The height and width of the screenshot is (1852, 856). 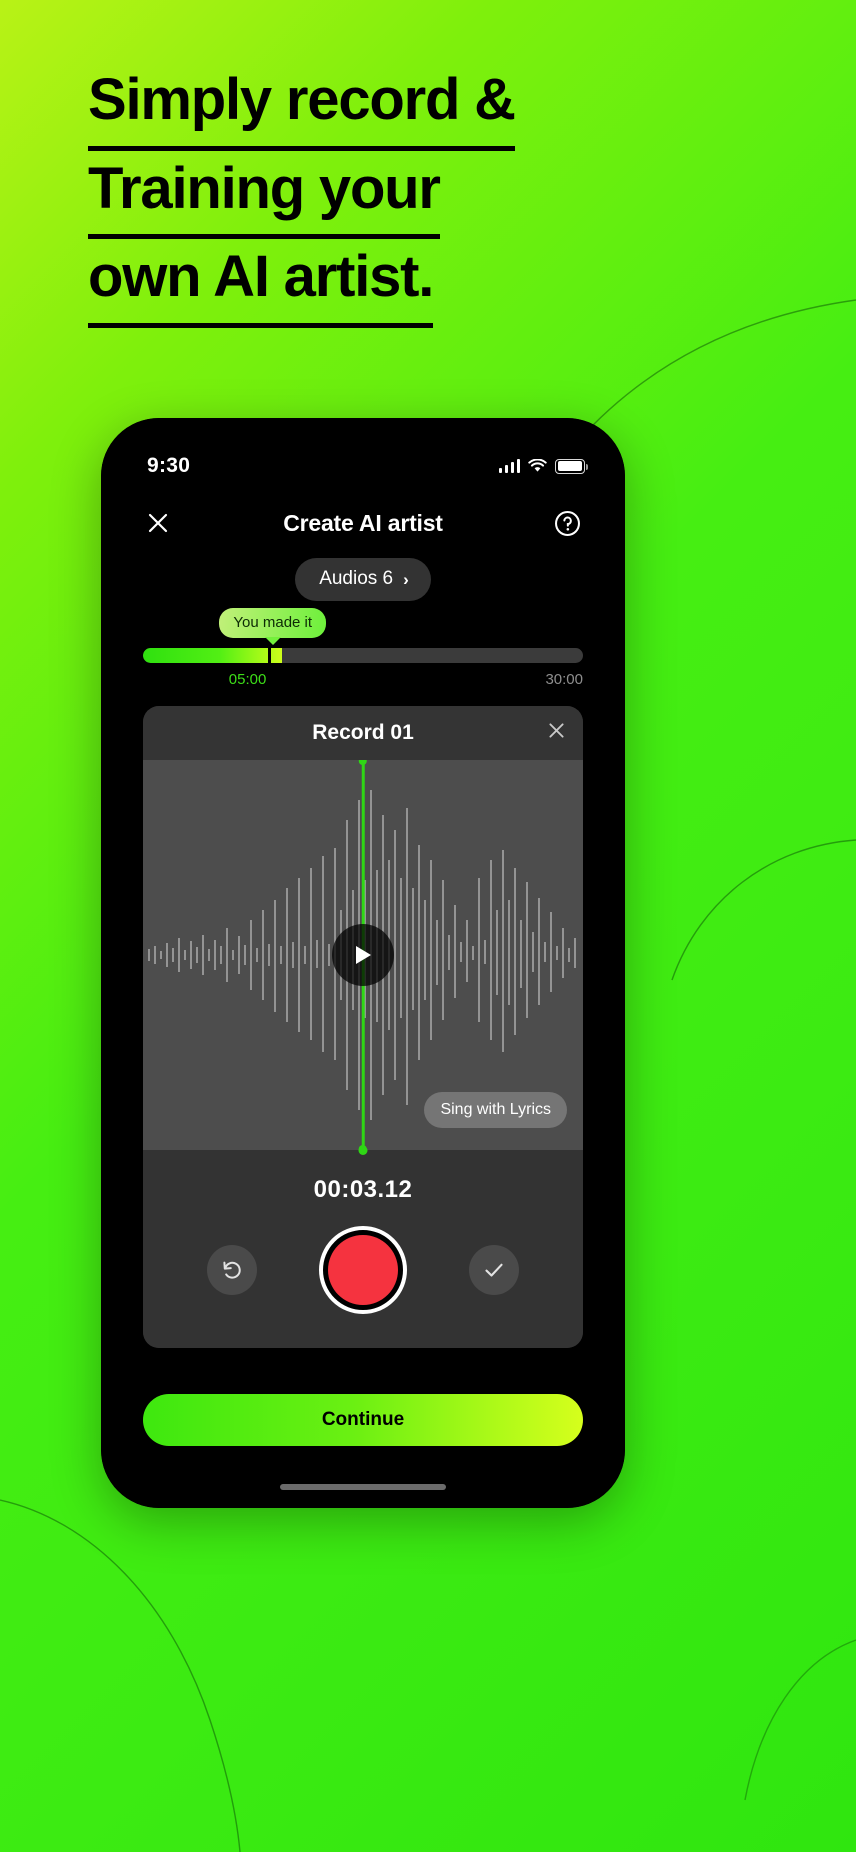 I want to click on status-bar-icons, so click(x=543, y=466).